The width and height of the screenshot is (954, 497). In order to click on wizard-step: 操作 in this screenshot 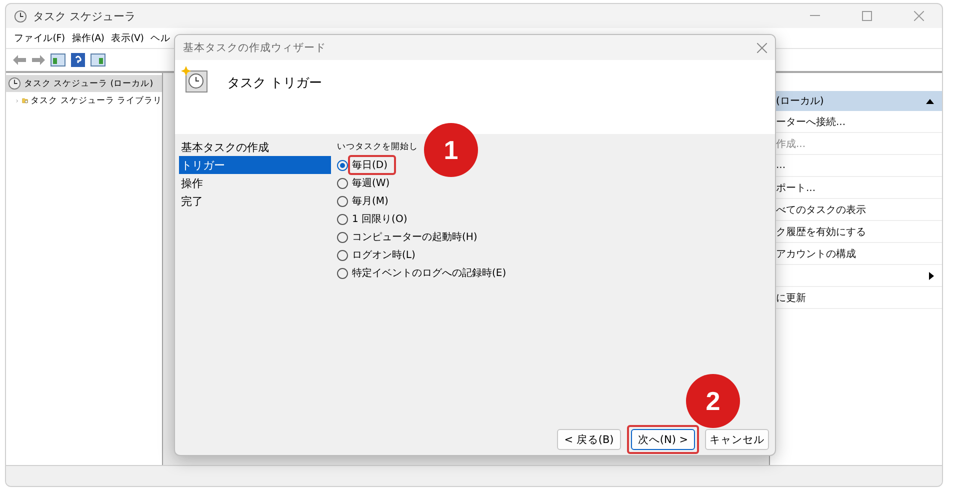, I will do `click(255, 183)`.